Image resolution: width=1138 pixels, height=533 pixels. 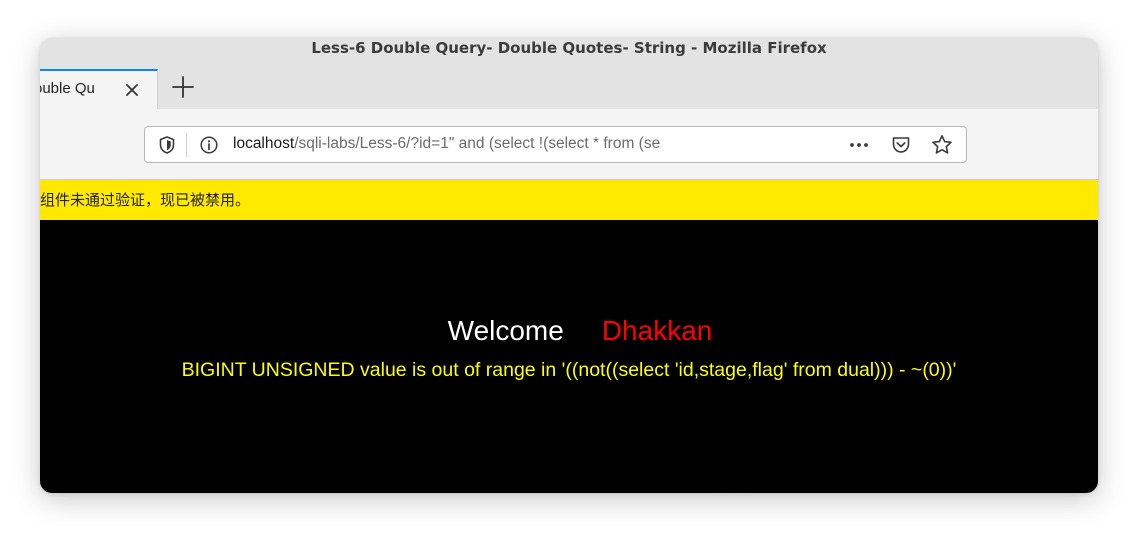 I want to click on shield-icon, so click(x=167, y=145).